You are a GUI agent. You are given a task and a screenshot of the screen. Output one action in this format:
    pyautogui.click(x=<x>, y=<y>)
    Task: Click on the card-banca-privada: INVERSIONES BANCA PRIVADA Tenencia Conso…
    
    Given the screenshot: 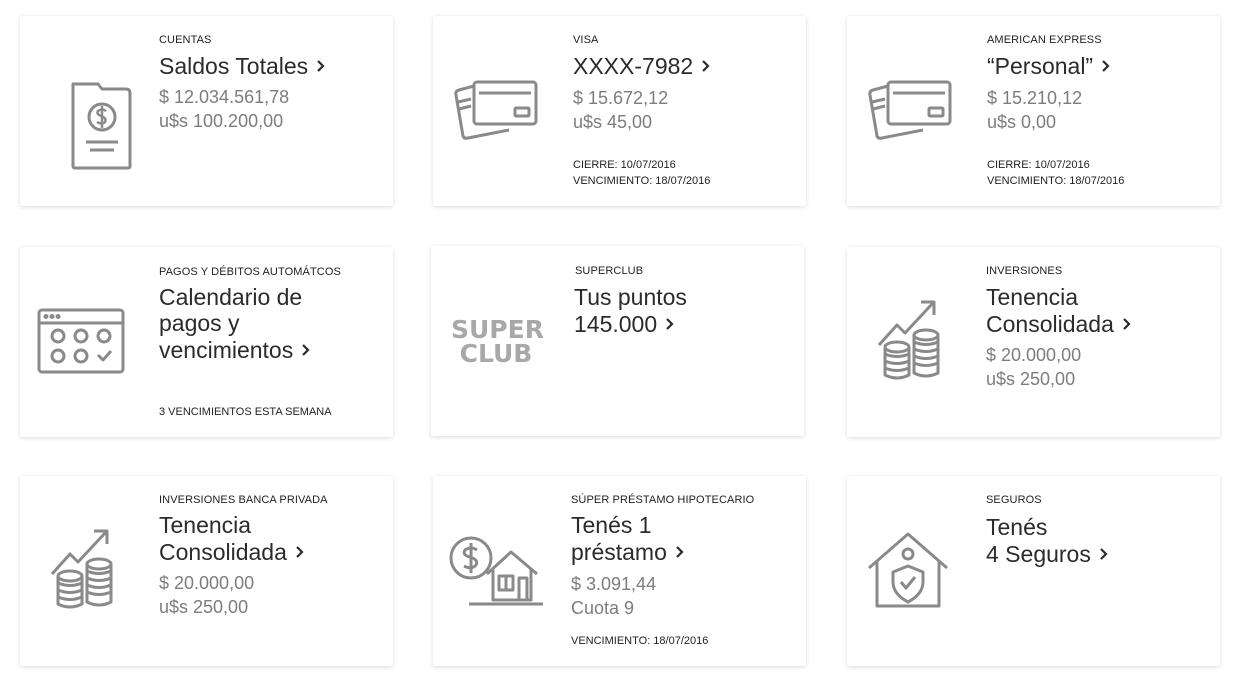 What is the action you would take?
    pyautogui.click(x=206, y=571)
    